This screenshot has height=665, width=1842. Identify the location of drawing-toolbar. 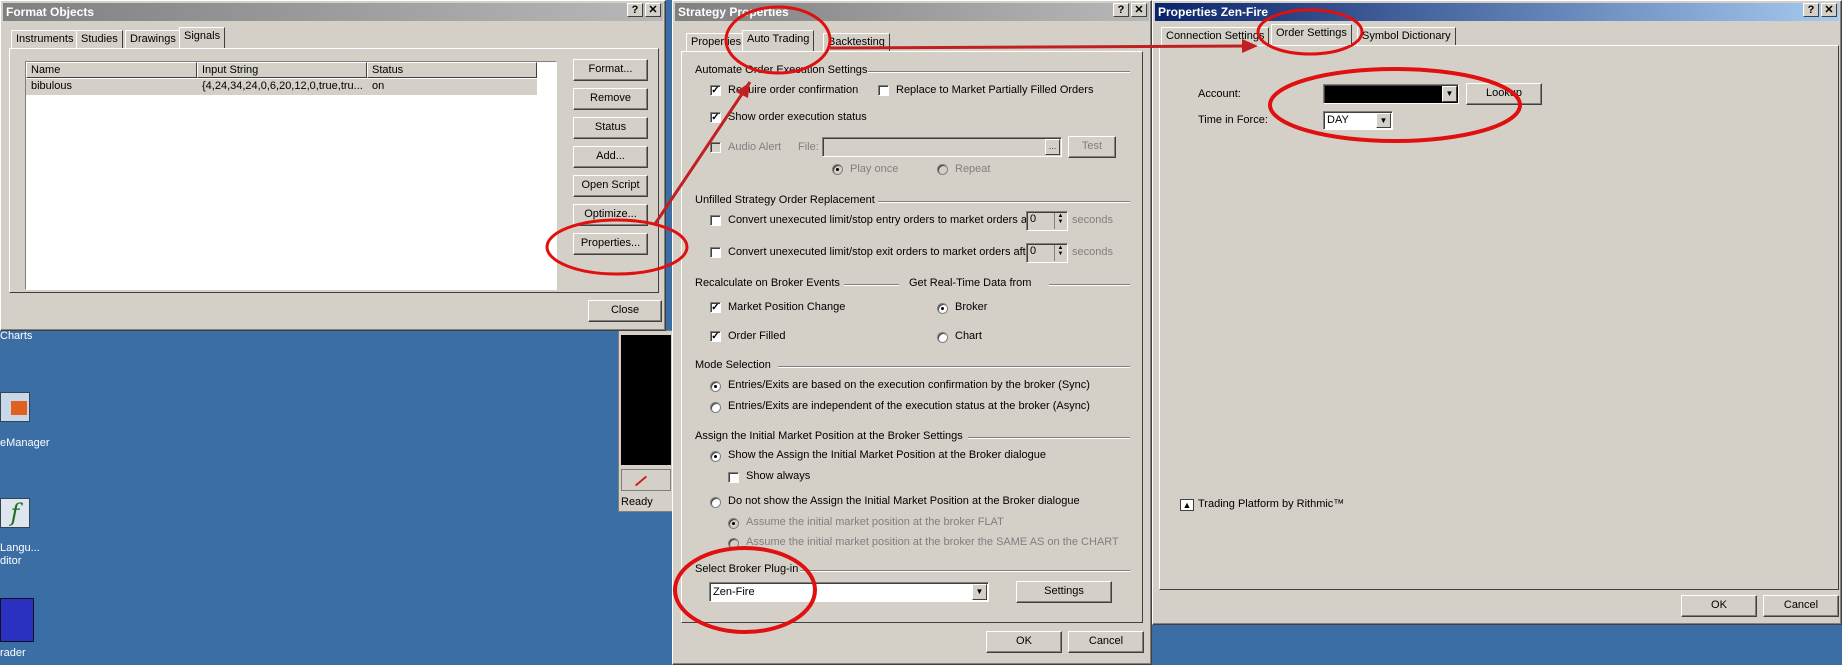
(646, 480).